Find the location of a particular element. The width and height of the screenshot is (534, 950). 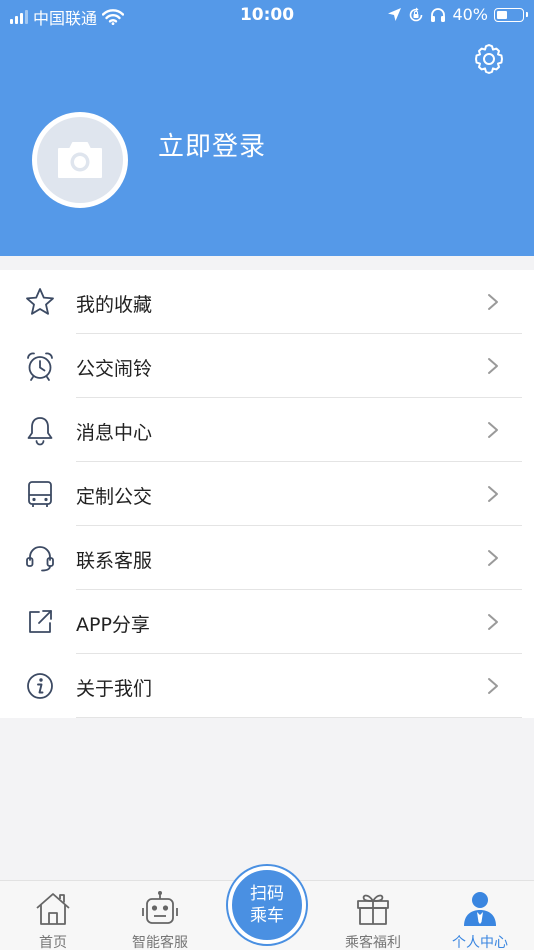

tab-personal-center: 个人中心 is located at coordinates (480, 915).